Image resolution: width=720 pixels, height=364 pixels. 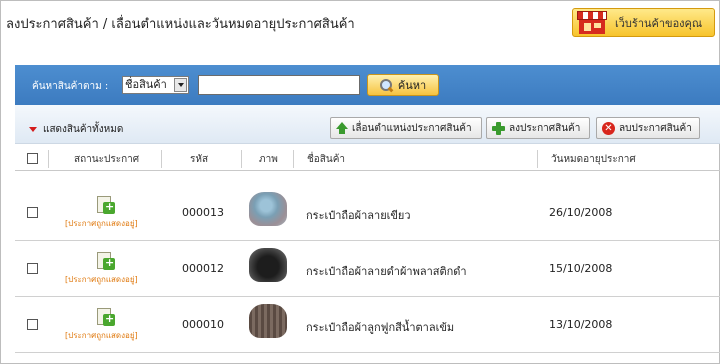 I want to click on store-website-button: เว็บร้านค้าของคุณ, so click(x=643, y=22).